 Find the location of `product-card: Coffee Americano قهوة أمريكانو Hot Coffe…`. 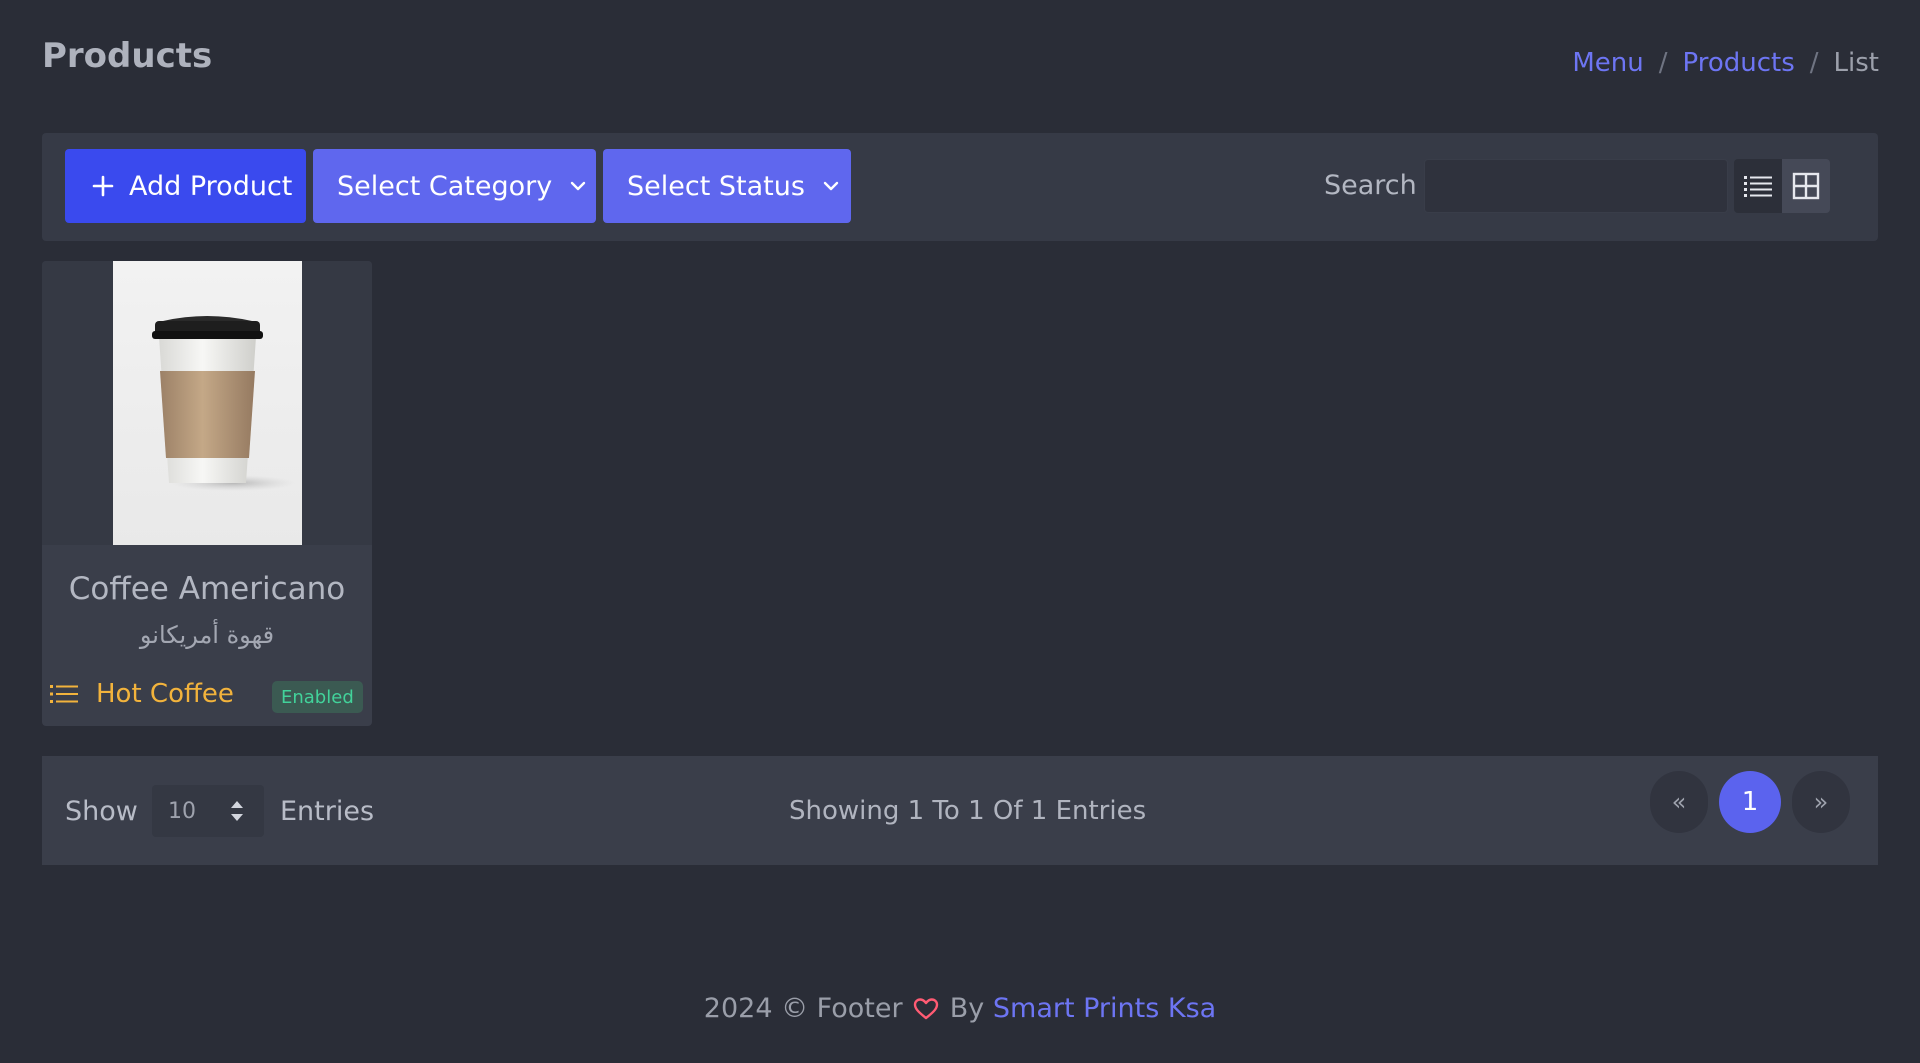

product-card: Coffee Americano قهوة أمريكانو Hot Coffe… is located at coordinates (207, 493).